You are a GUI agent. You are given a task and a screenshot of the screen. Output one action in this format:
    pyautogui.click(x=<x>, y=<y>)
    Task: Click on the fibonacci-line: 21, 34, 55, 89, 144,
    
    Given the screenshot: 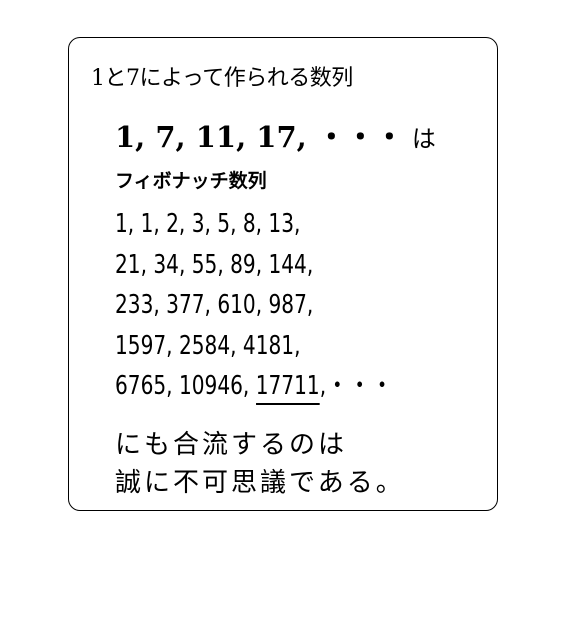 What is the action you would take?
    pyautogui.click(x=214, y=264)
    